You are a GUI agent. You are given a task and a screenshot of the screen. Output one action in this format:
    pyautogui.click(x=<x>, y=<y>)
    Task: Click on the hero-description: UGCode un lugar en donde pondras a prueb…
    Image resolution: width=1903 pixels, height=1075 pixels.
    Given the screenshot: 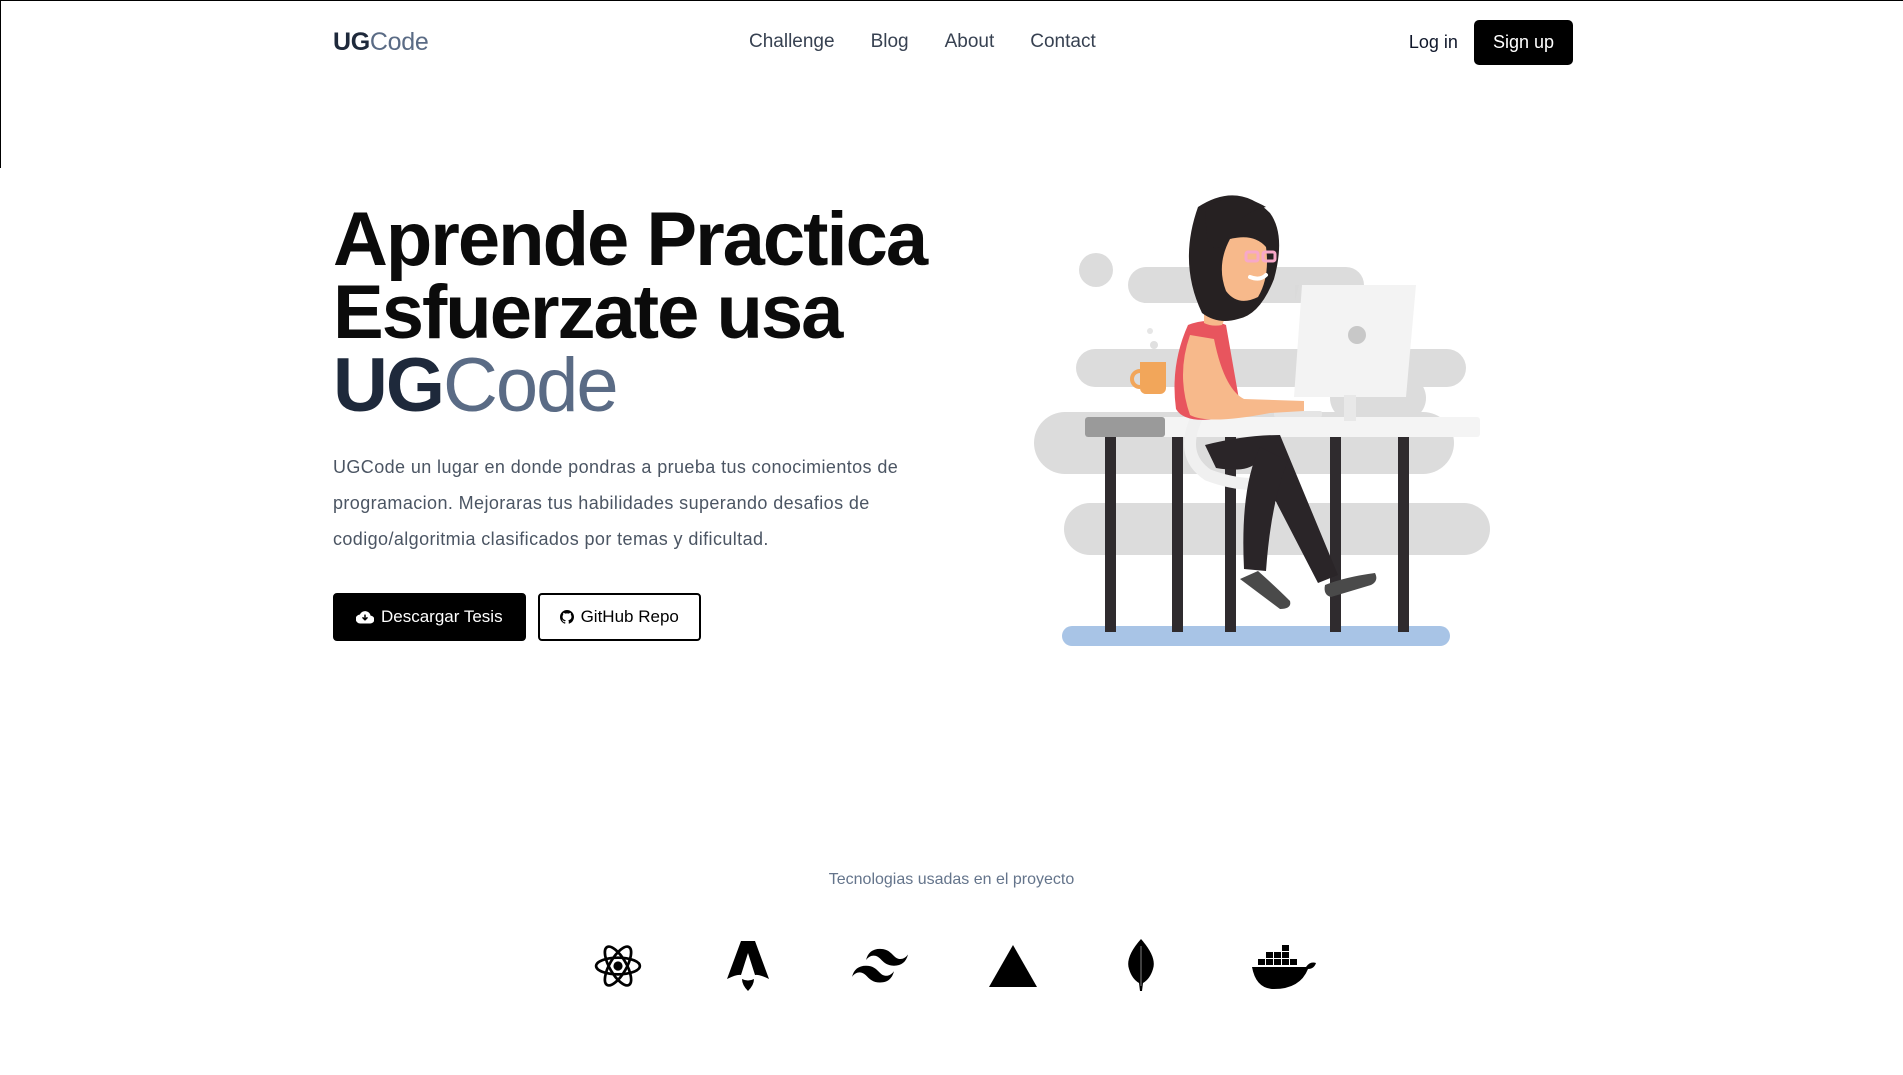 What is the action you would take?
    pyautogui.click(x=616, y=503)
    